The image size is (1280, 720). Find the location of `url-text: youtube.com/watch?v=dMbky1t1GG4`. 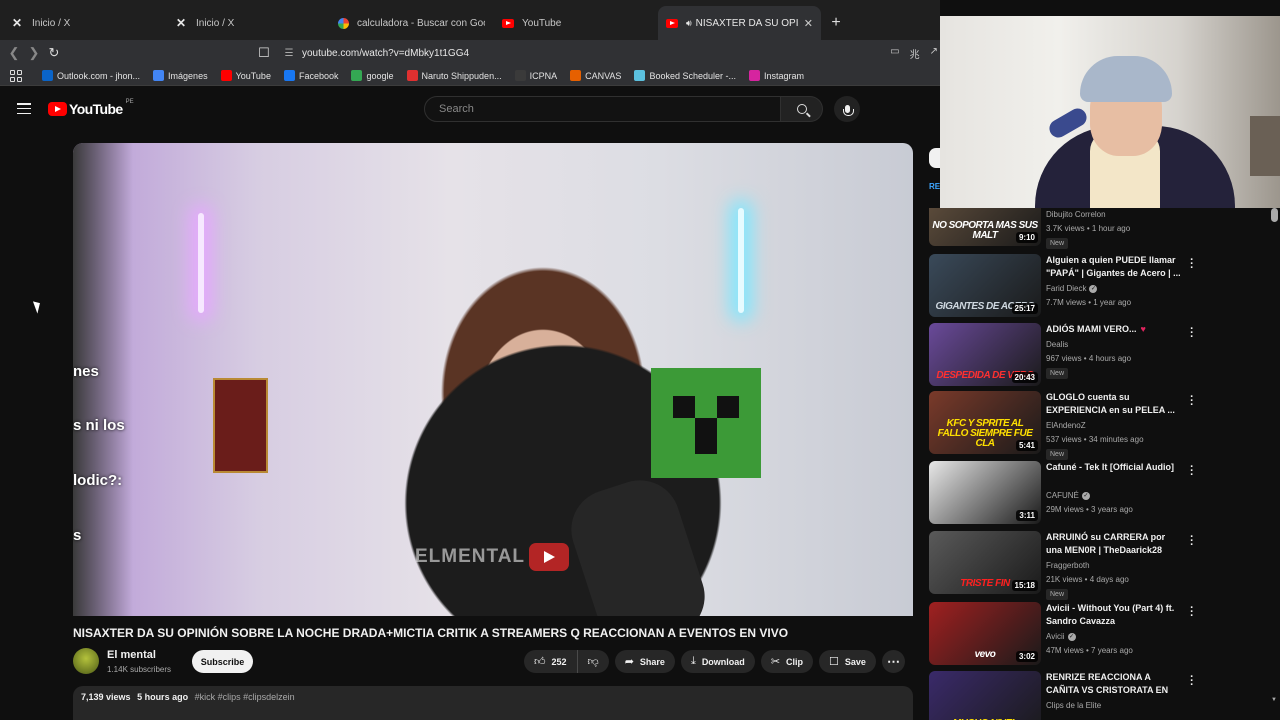

url-text: youtube.com/watch?v=dMbky1t1GG4 is located at coordinates (385, 53).